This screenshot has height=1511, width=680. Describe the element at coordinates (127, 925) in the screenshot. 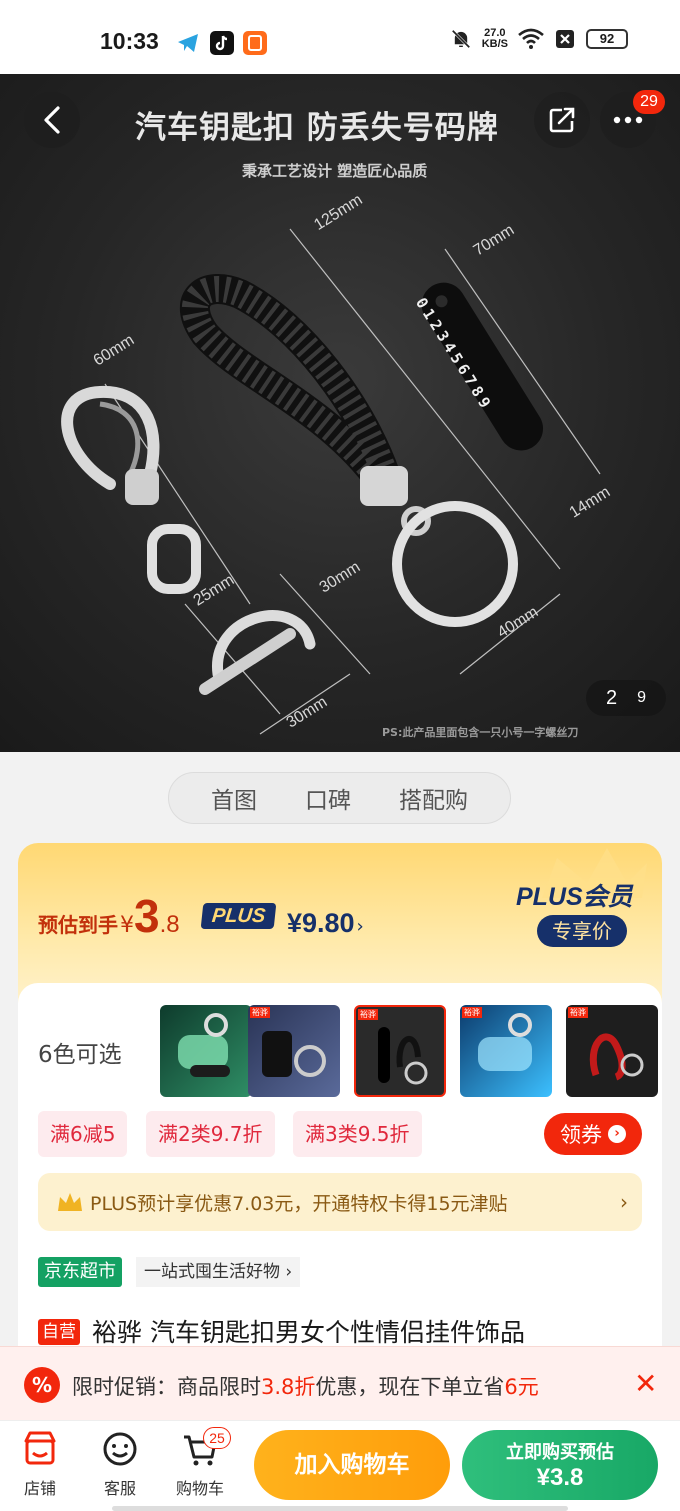

I see `price-currency: ¥` at that location.